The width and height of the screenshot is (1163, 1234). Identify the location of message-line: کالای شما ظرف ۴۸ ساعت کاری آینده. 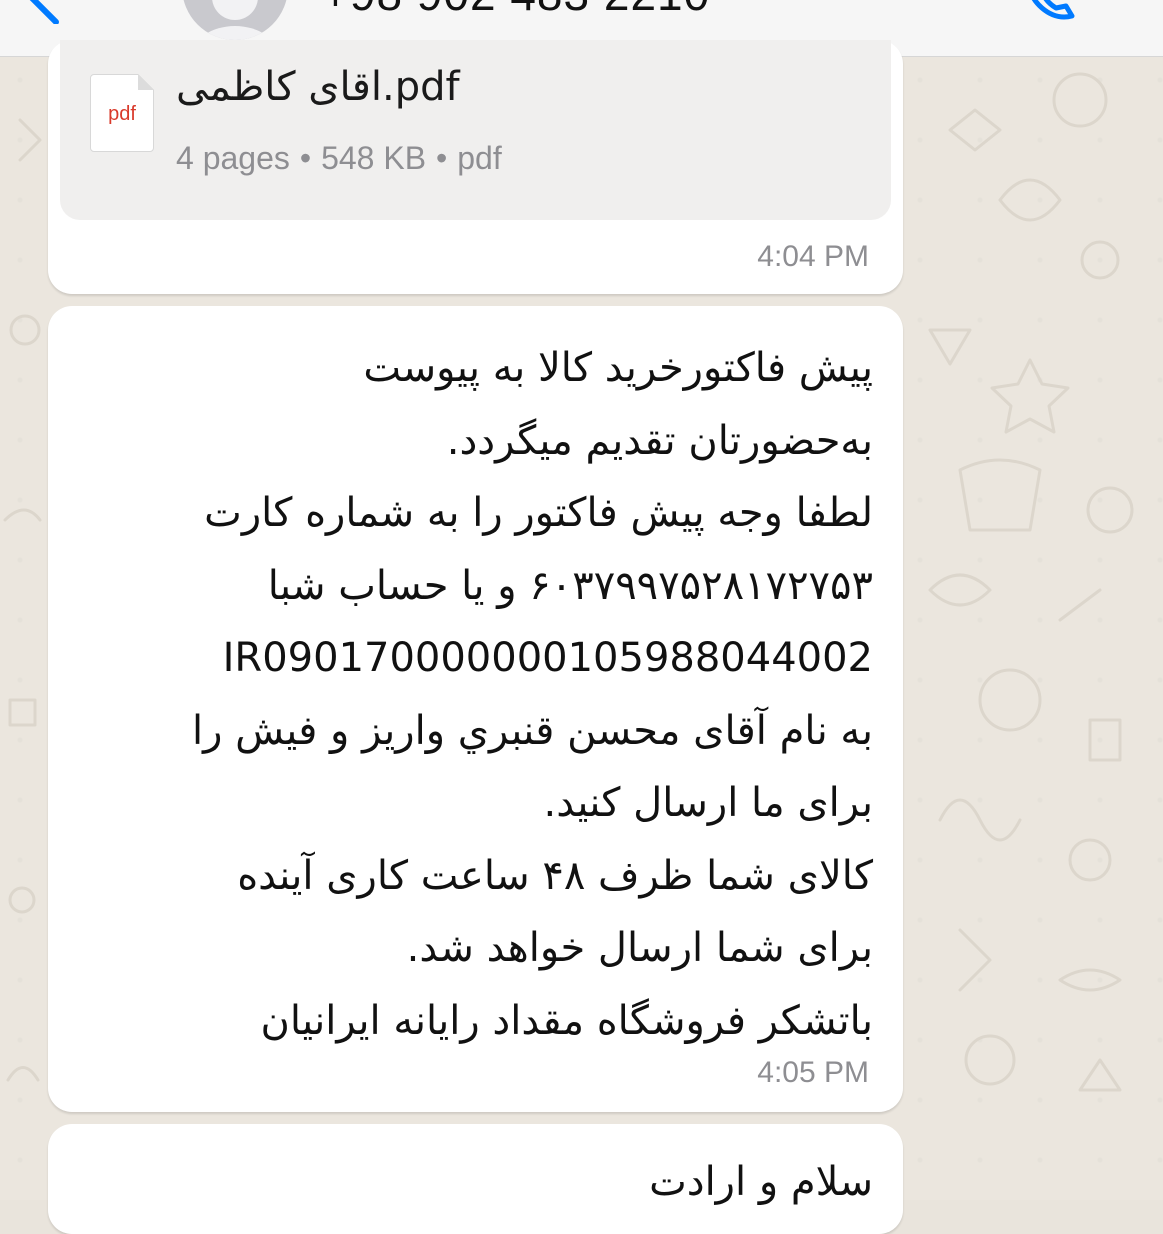
(555, 875).